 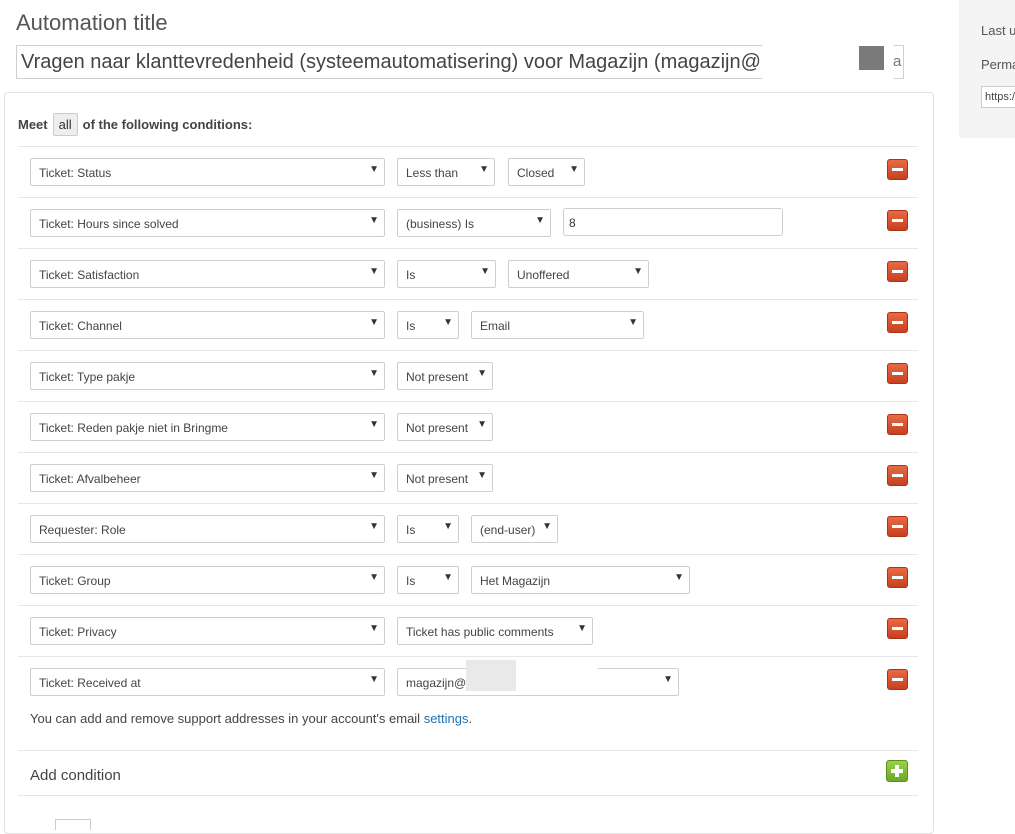 What do you see at coordinates (998, 30) in the screenshot?
I see `last-updated-label: Last u` at bounding box center [998, 30].